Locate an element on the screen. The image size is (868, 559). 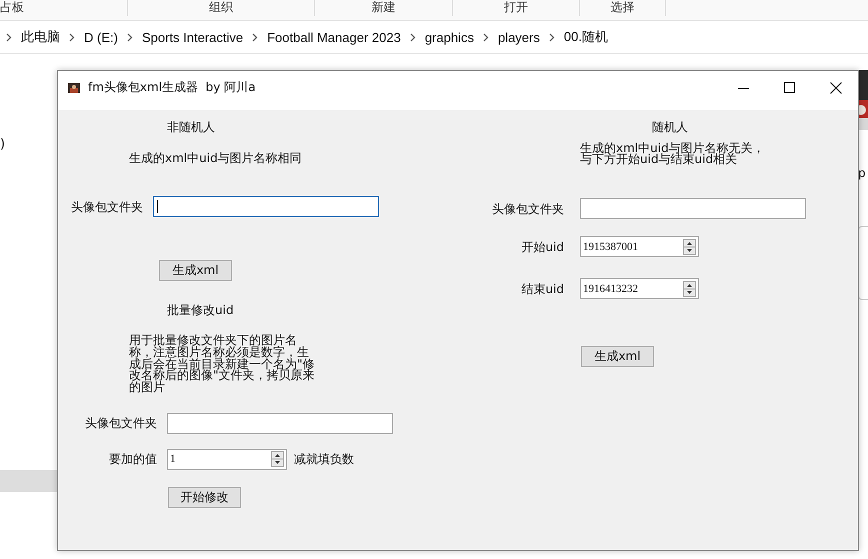
window-title: fm头像包xml生成器 by 阿川a is located at coordinates (172, 87).